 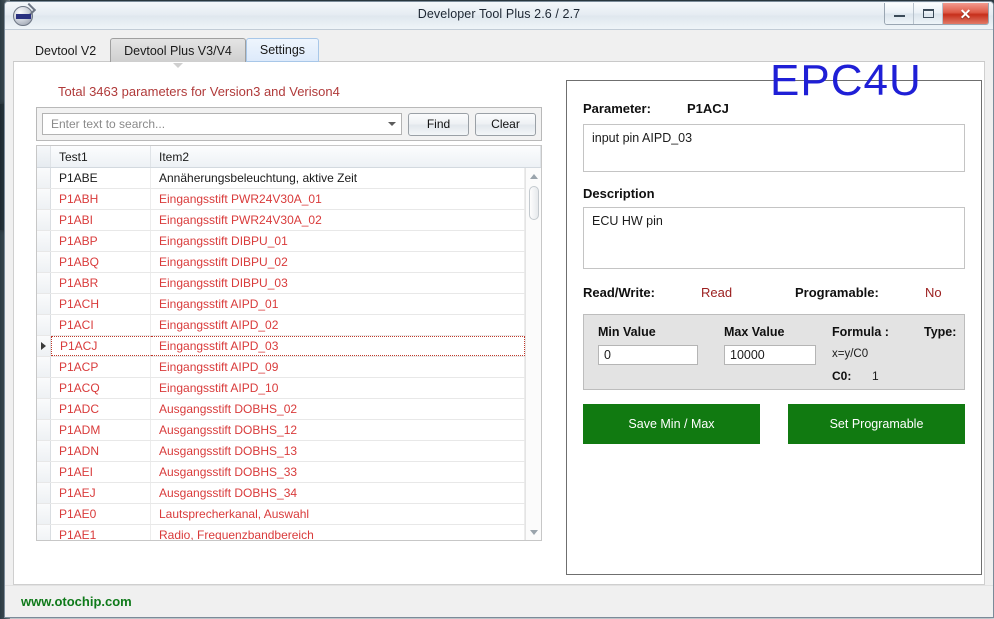 I want to click on tab-devtool-v2: Devtool V2, so click(x=65, y=50).